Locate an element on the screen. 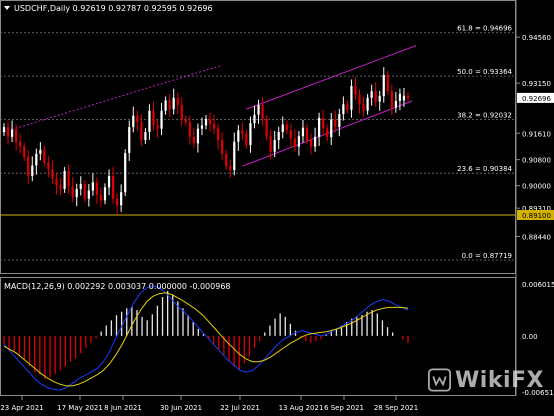  time-axis-label: 22 Jul 2021 is located at coordinates (240, 408).